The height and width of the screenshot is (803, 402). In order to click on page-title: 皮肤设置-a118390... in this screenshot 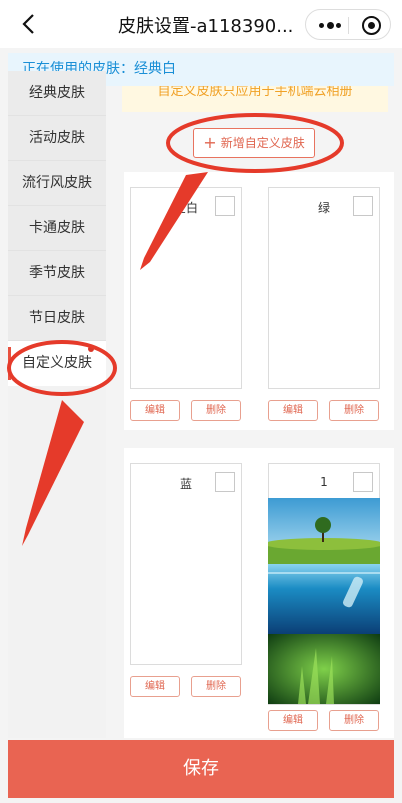, I will do `click(206, 26)`.